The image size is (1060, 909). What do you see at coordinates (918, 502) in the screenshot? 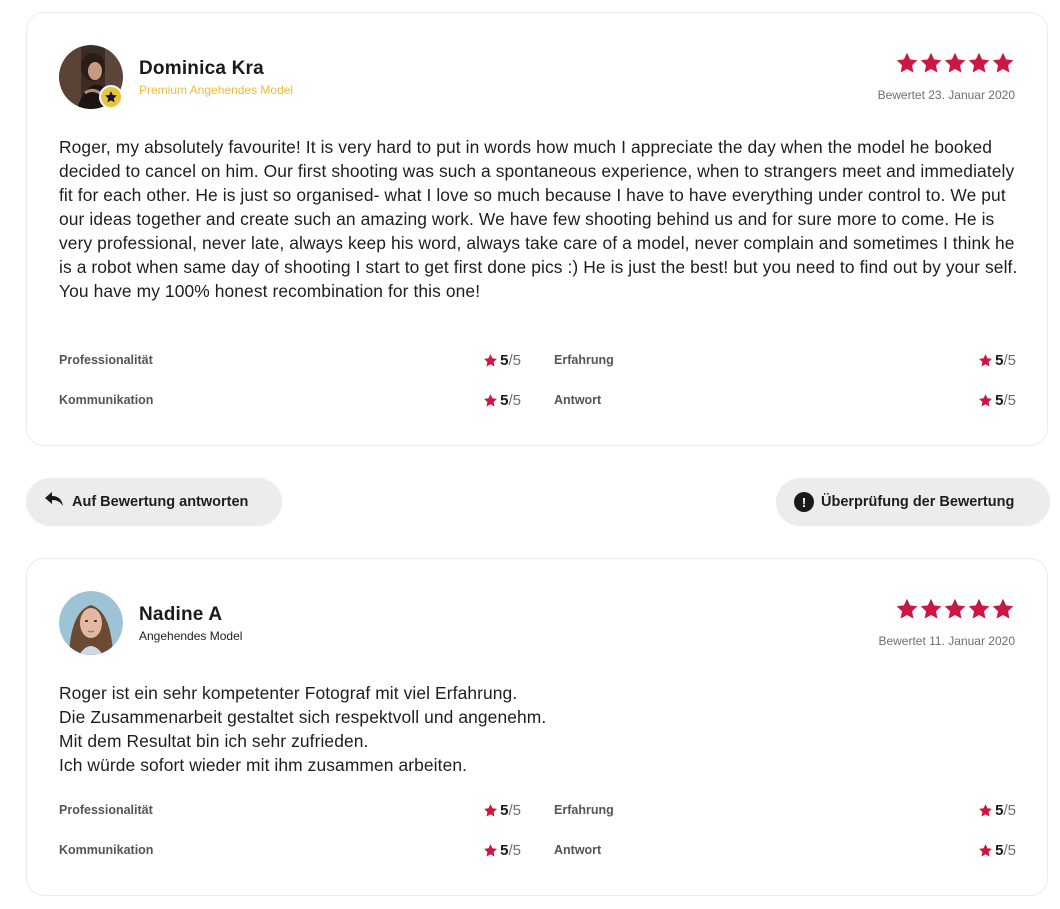
I see `report-button-label: Überprüfung der Bewertung` at bounding box center [918, 502].